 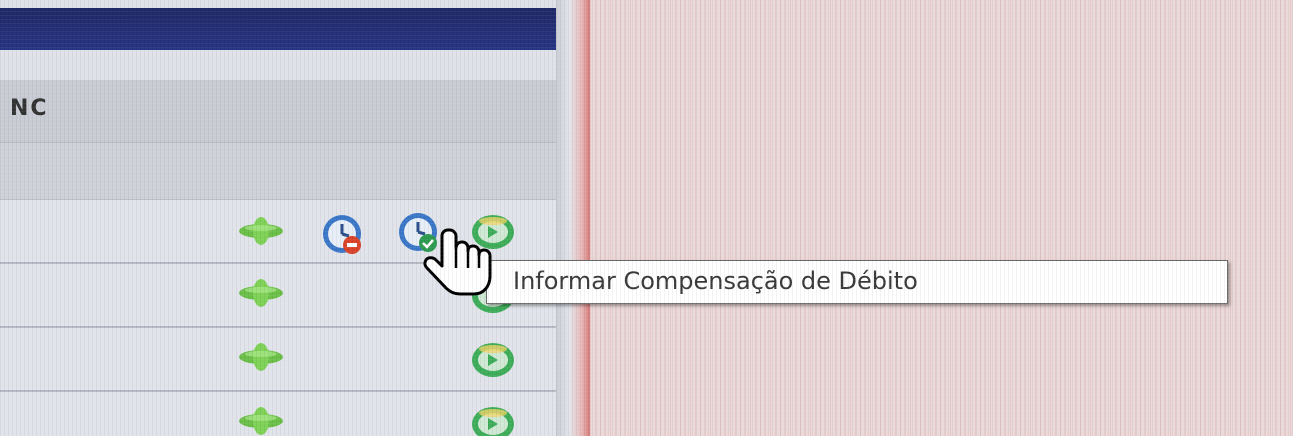 What do you see at coordinates (573, 218) in the screenshot?
I see `panel-splitter` at bounding box center [573, 218].